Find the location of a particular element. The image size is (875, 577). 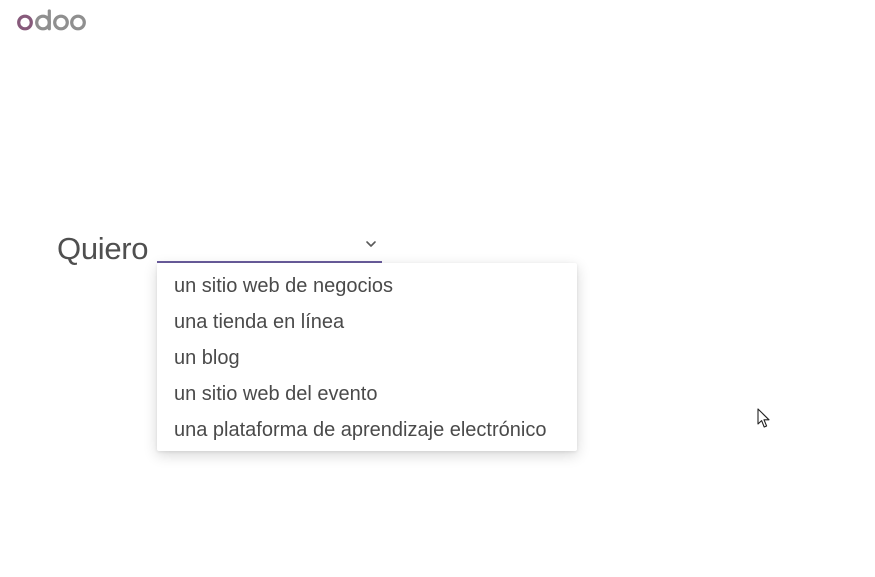

option-event-website: un sitio web del evento is located at coordinates (367, 394).